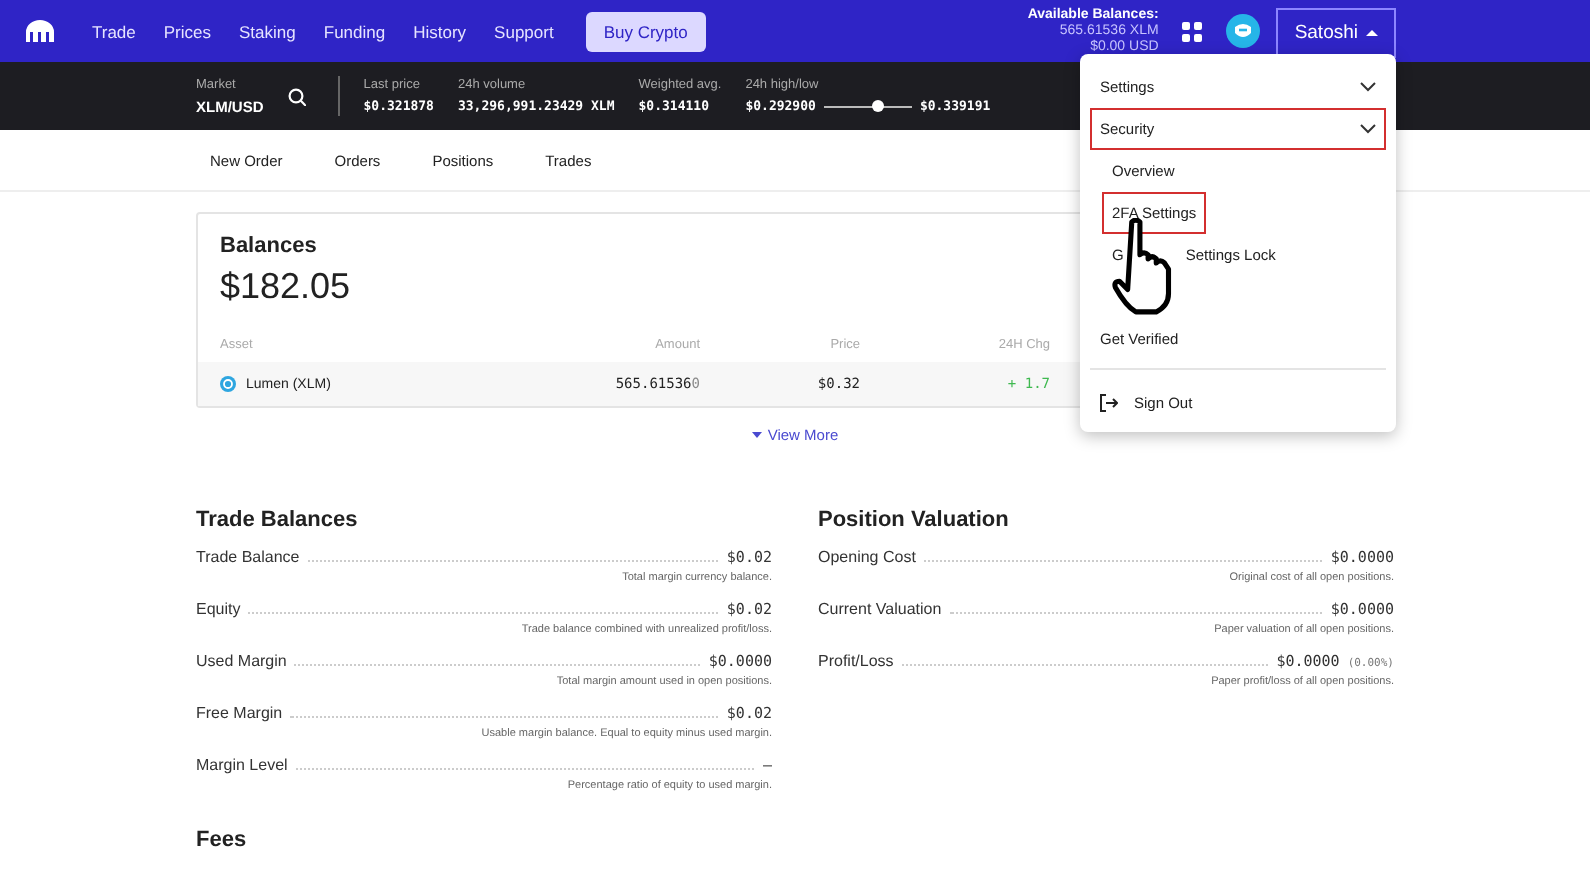 Image resolution: width=1590 pixels, height=892 pixels. I want to click on metric-label: Free Margin, so click(239, 713).